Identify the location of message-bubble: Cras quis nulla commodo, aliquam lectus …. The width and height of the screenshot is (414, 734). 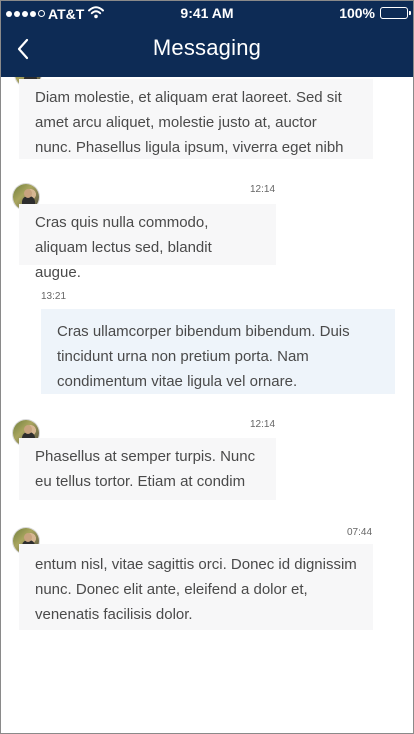
(147, 242).